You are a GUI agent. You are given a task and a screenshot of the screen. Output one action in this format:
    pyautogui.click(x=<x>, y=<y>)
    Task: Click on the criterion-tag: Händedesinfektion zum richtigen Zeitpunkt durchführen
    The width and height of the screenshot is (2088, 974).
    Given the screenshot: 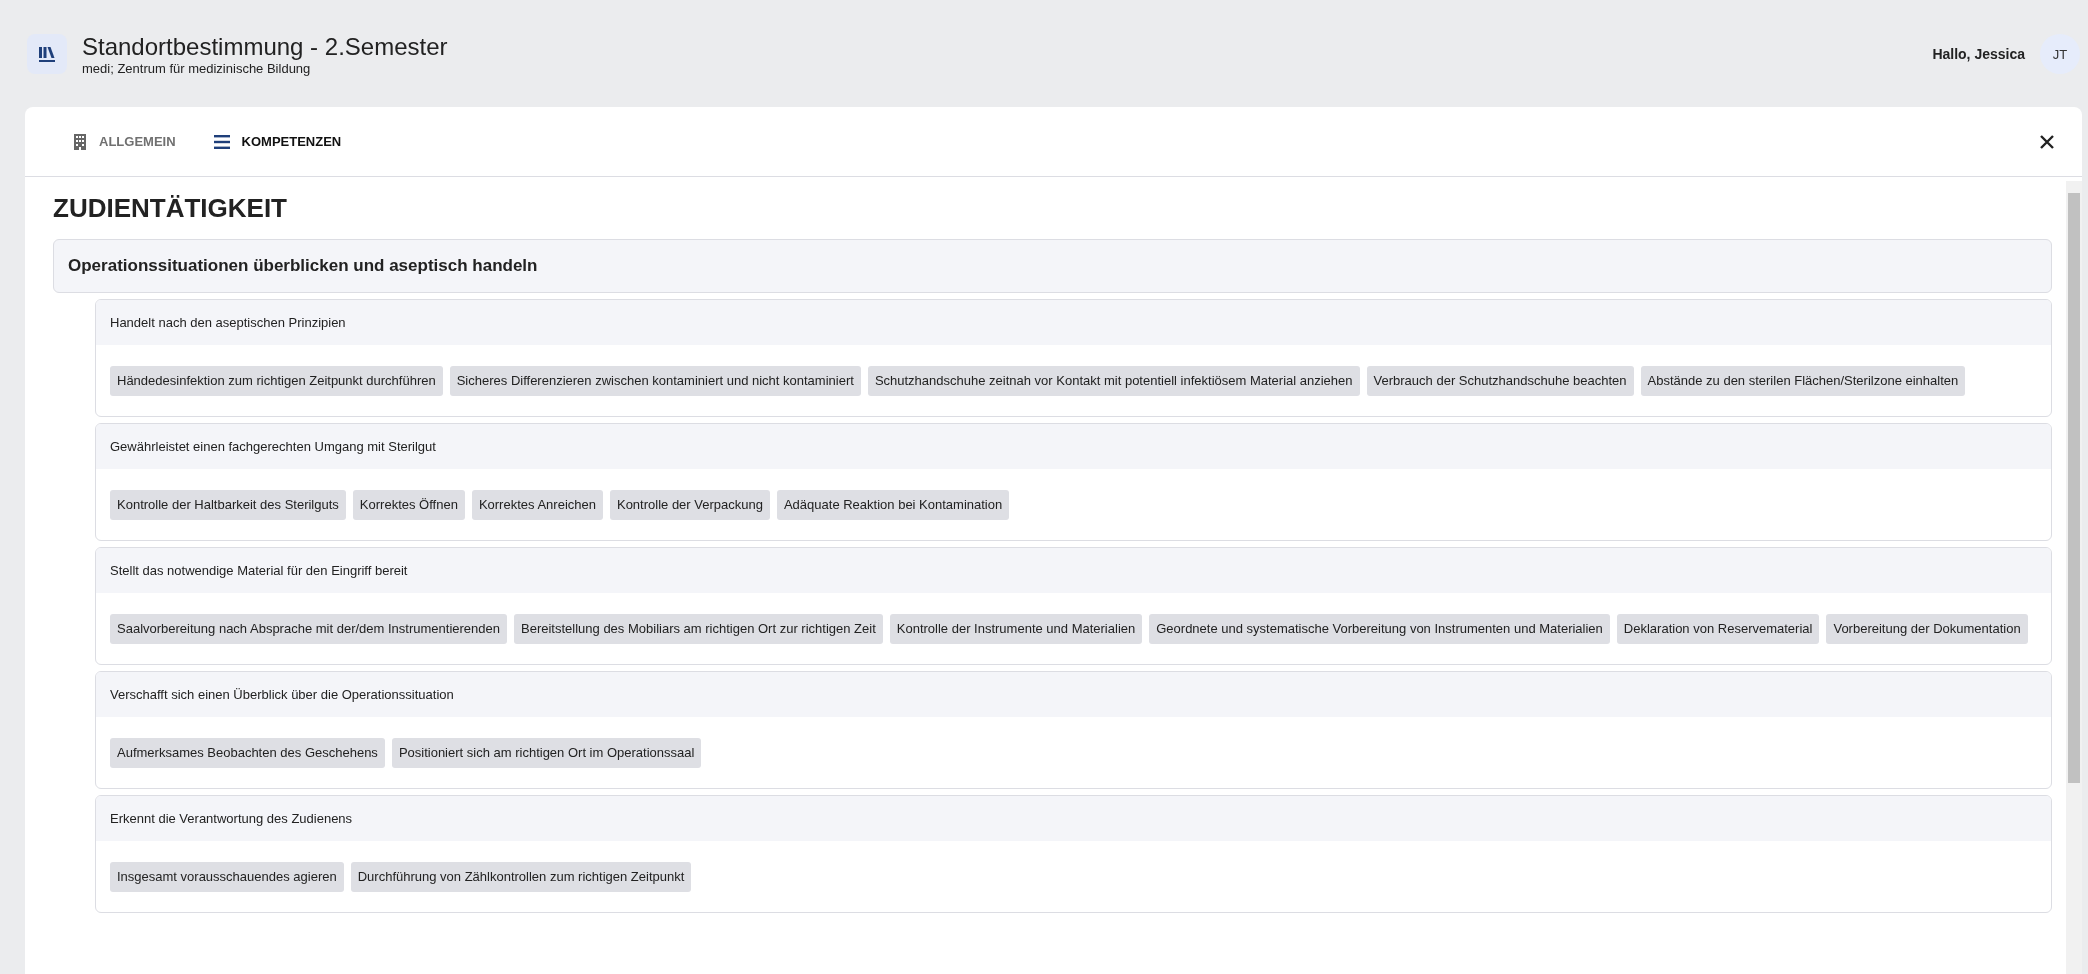 What is the action you would take?
    pyautogui.click(x=276, y=381)
    